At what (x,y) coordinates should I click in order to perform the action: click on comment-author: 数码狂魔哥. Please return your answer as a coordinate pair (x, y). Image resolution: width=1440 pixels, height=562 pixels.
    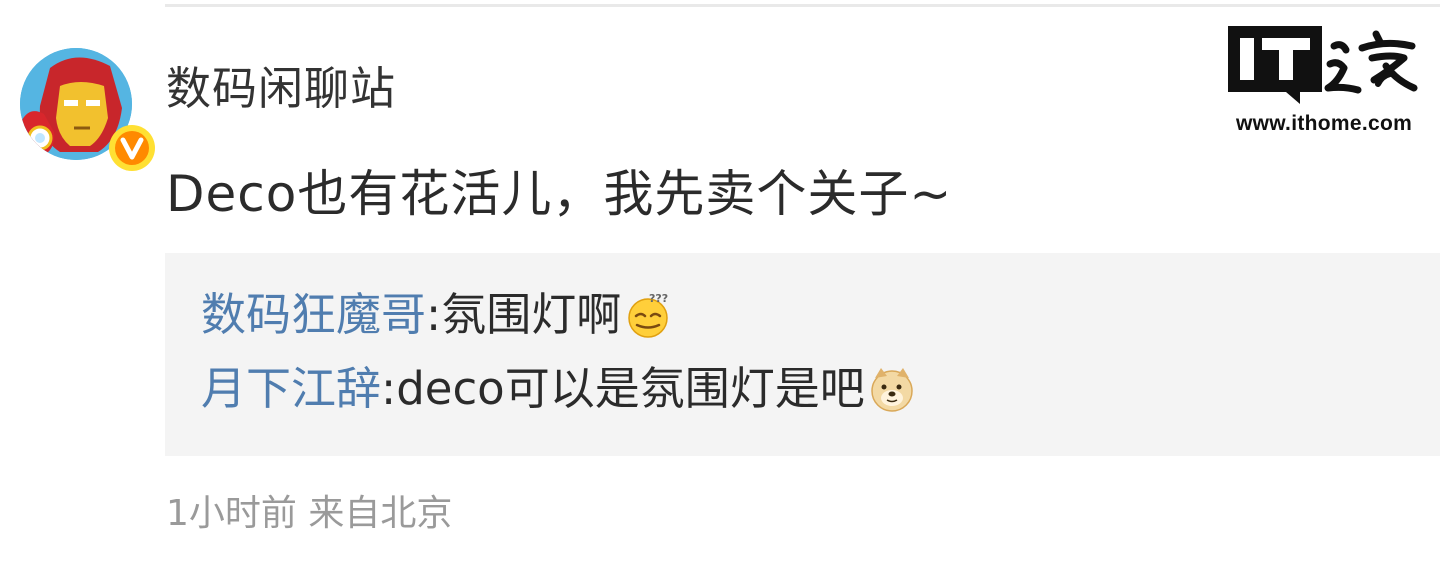
    Looking at the image, I should click on (313, 315).